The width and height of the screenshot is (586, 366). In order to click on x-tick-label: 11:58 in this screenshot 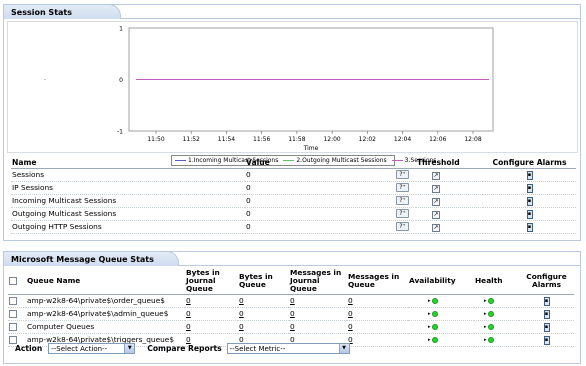, I will do `click(296, 139)`.